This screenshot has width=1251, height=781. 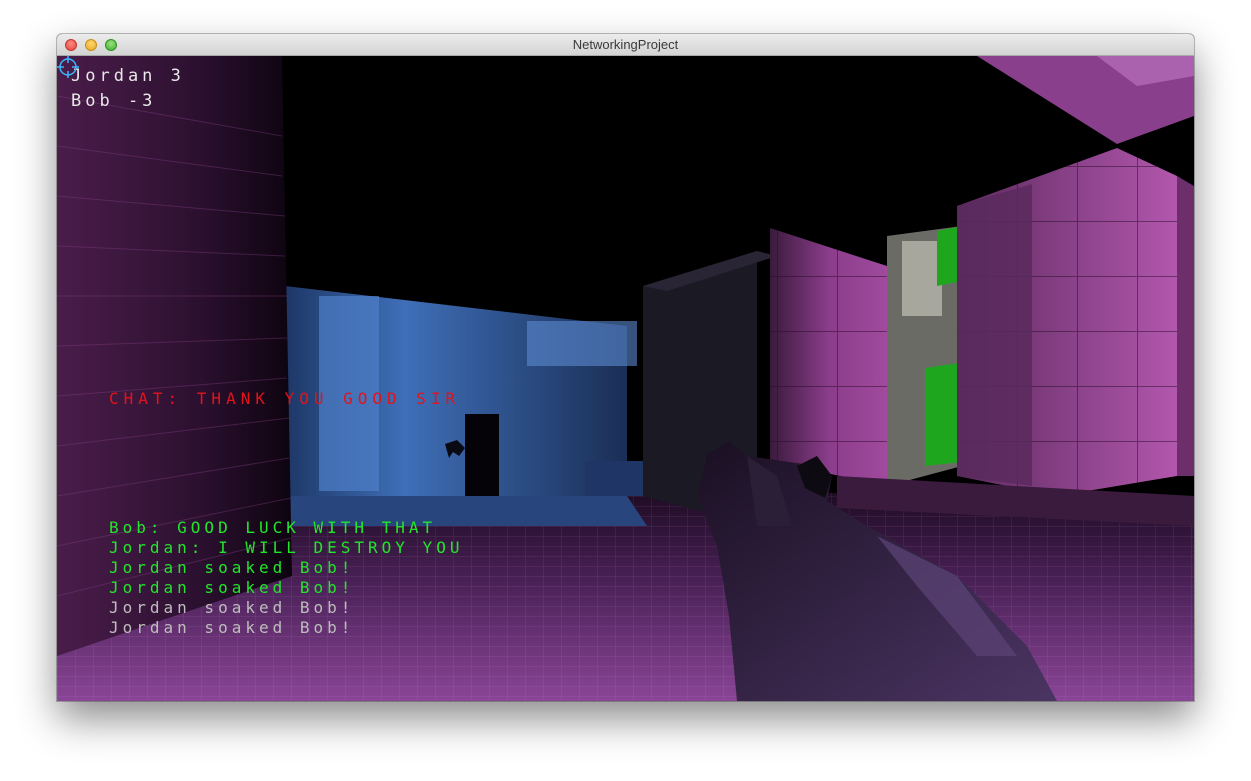 What do you see at coordinates (273, 527) in the screenshot?
I see `log-line: Bob: GOOD LUCK WITH THAT` at bounding box center [273, 527].